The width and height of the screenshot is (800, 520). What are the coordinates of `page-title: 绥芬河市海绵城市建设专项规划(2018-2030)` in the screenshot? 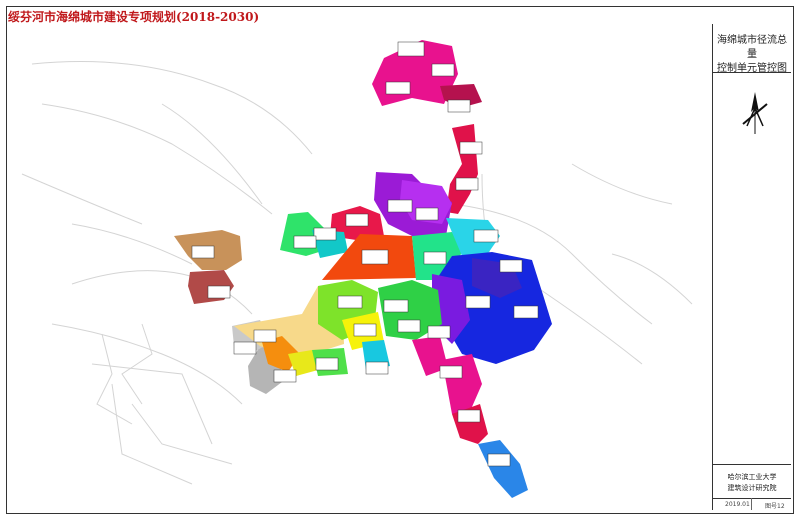 It's located at (134, 17).